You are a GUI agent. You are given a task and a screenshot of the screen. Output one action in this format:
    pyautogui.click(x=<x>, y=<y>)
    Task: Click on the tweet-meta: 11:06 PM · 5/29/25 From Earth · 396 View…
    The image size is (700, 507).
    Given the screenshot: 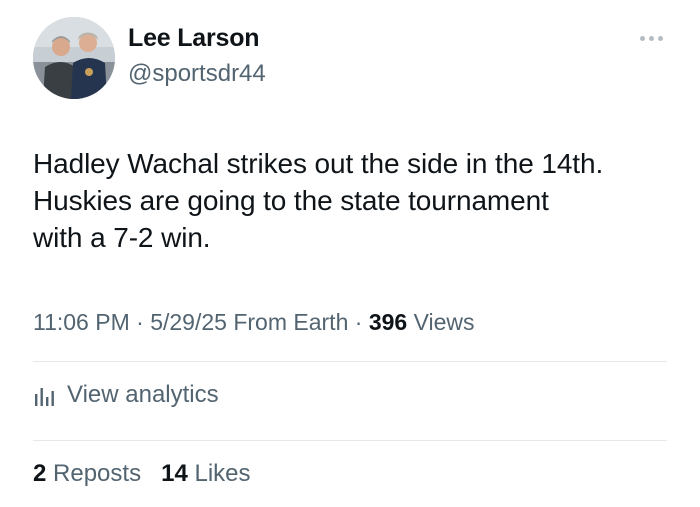 What is the action you would take?
    pyautogui.click(x=254, y=322)
    